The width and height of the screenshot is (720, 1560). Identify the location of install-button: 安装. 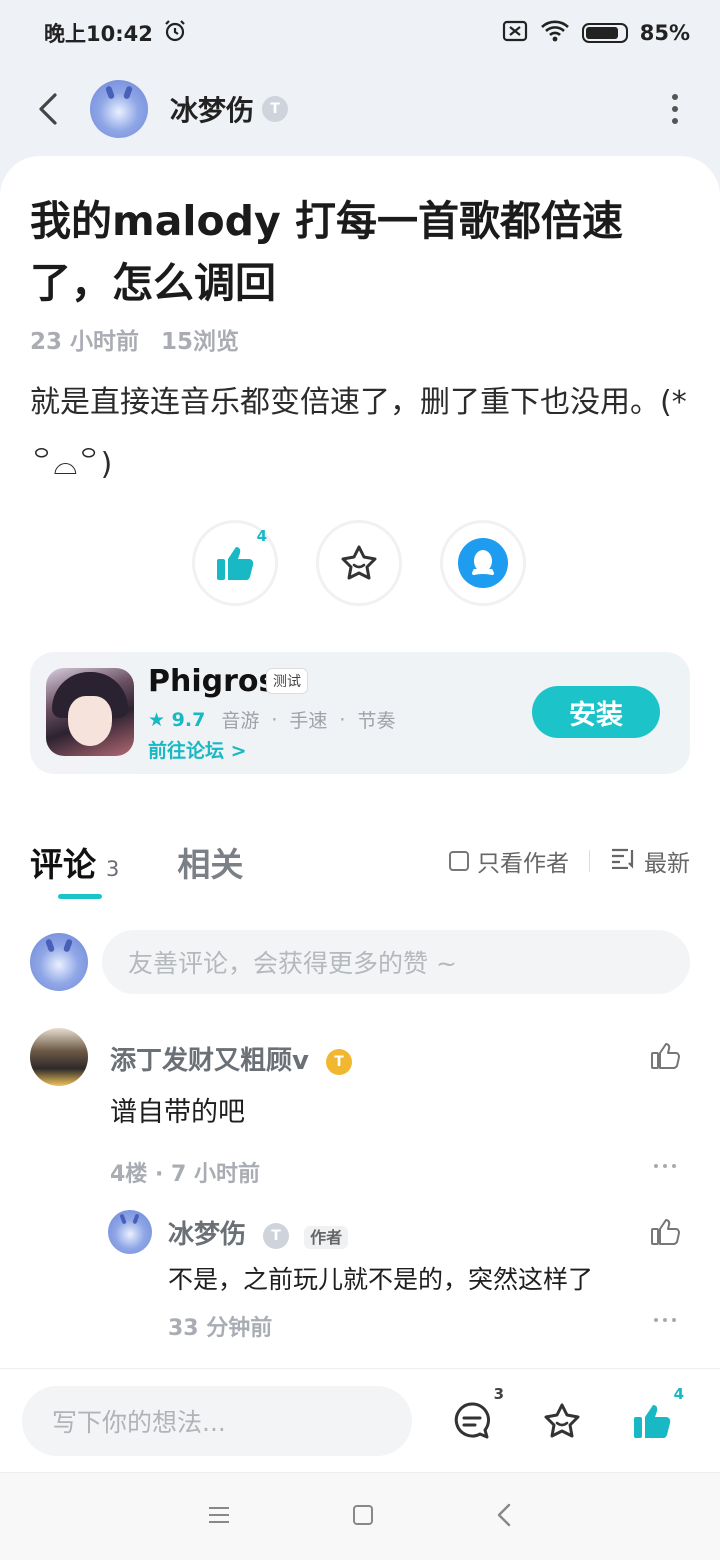
(596, 712).